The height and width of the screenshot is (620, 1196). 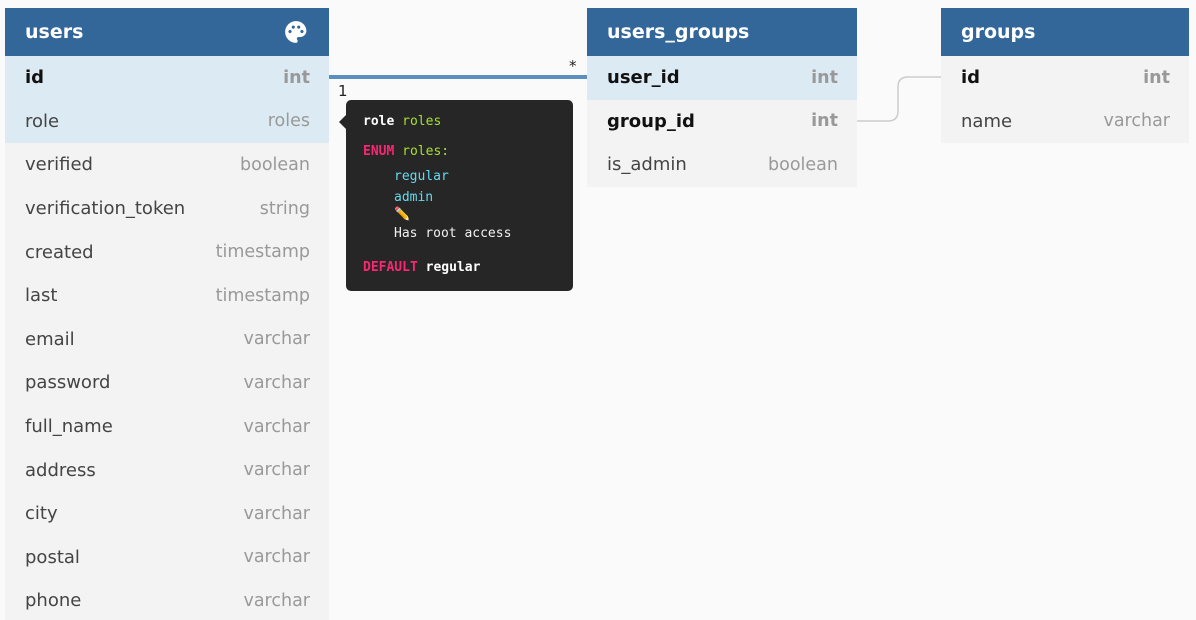 I want to click on table-header-users-groups: users_groups, so click(x=722, y=32).